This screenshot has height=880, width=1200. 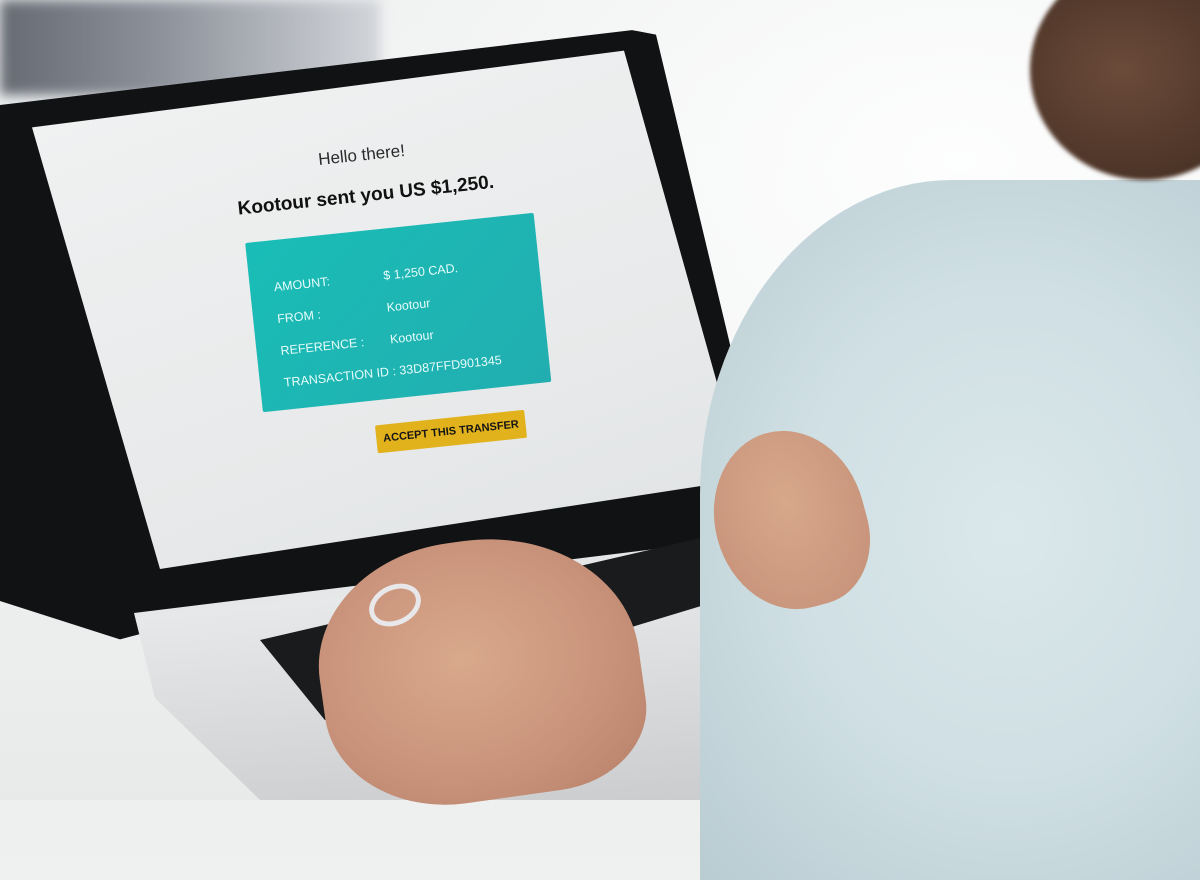 I want to click on transfer-headline: Kootour sent you US $1,250., so click(x=366, y=195).